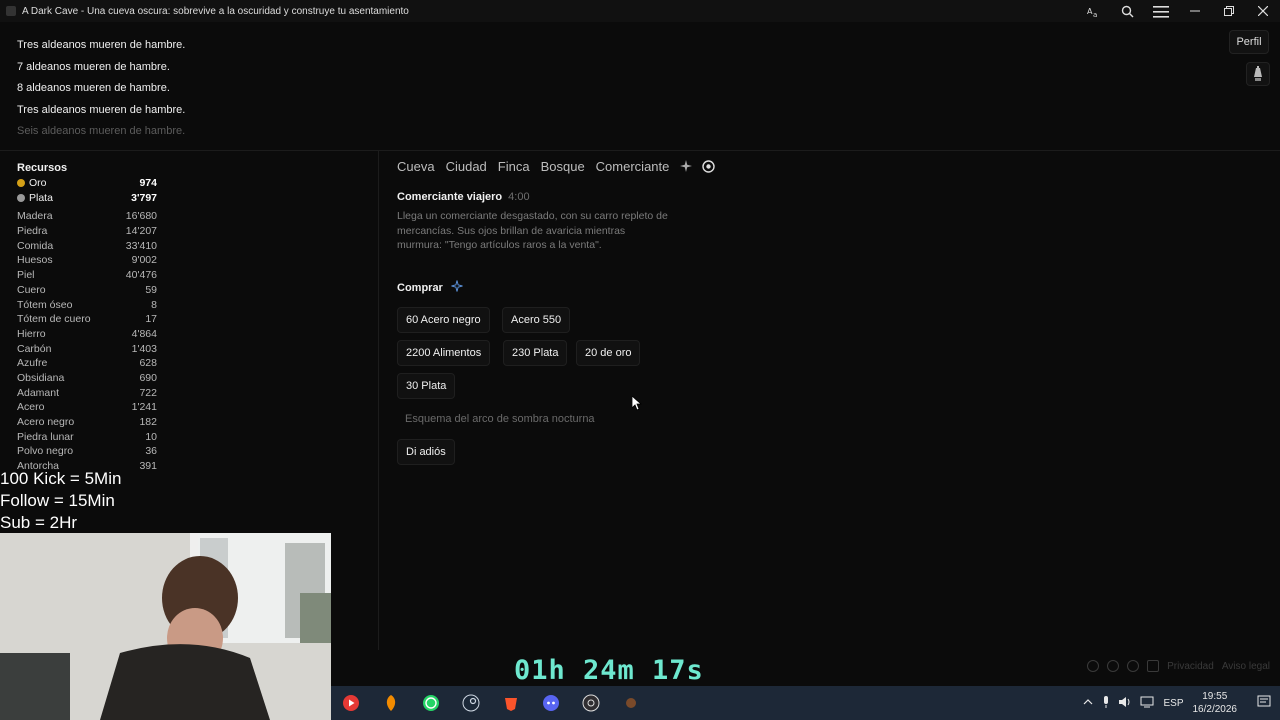 The image size is (1280, 720). What do you see at coordinates (1127, 11) in the screenshot?
I see `zoom-icon` at bounding box center [1127, 11].